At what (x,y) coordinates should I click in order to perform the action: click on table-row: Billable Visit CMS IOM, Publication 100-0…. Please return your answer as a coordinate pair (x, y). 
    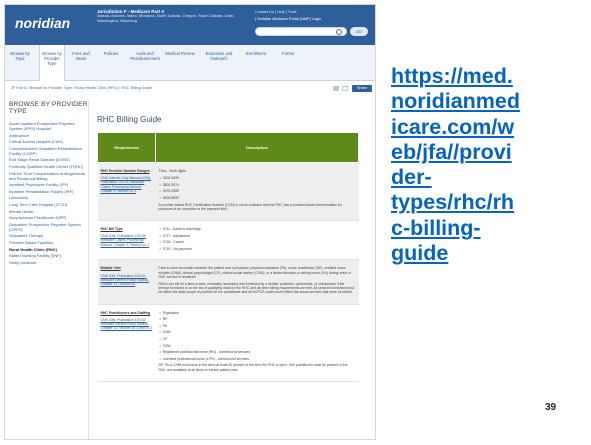
    Looking at the image, I should click on (228, 282).